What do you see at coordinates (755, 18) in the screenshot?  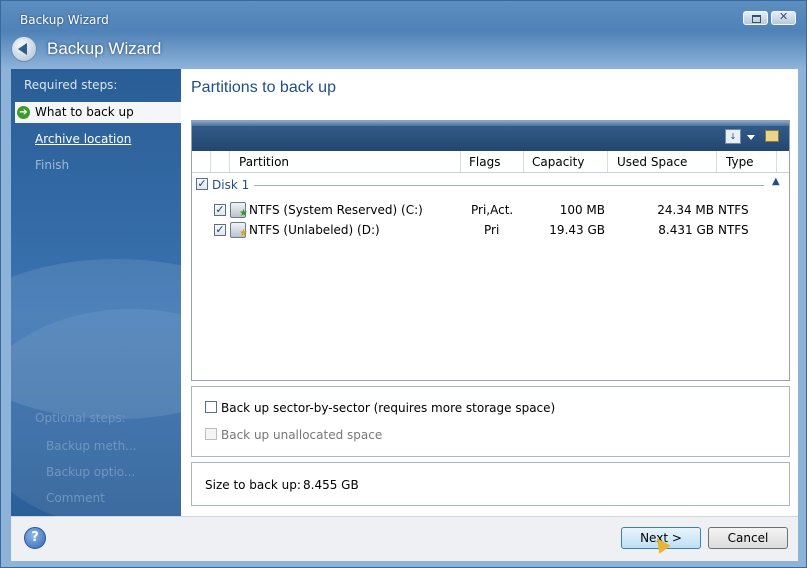 I see `restore-button` at bounding box center [755, 18].